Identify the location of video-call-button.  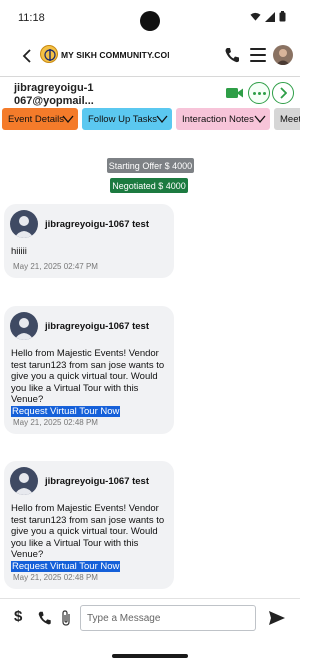
(235, 93).